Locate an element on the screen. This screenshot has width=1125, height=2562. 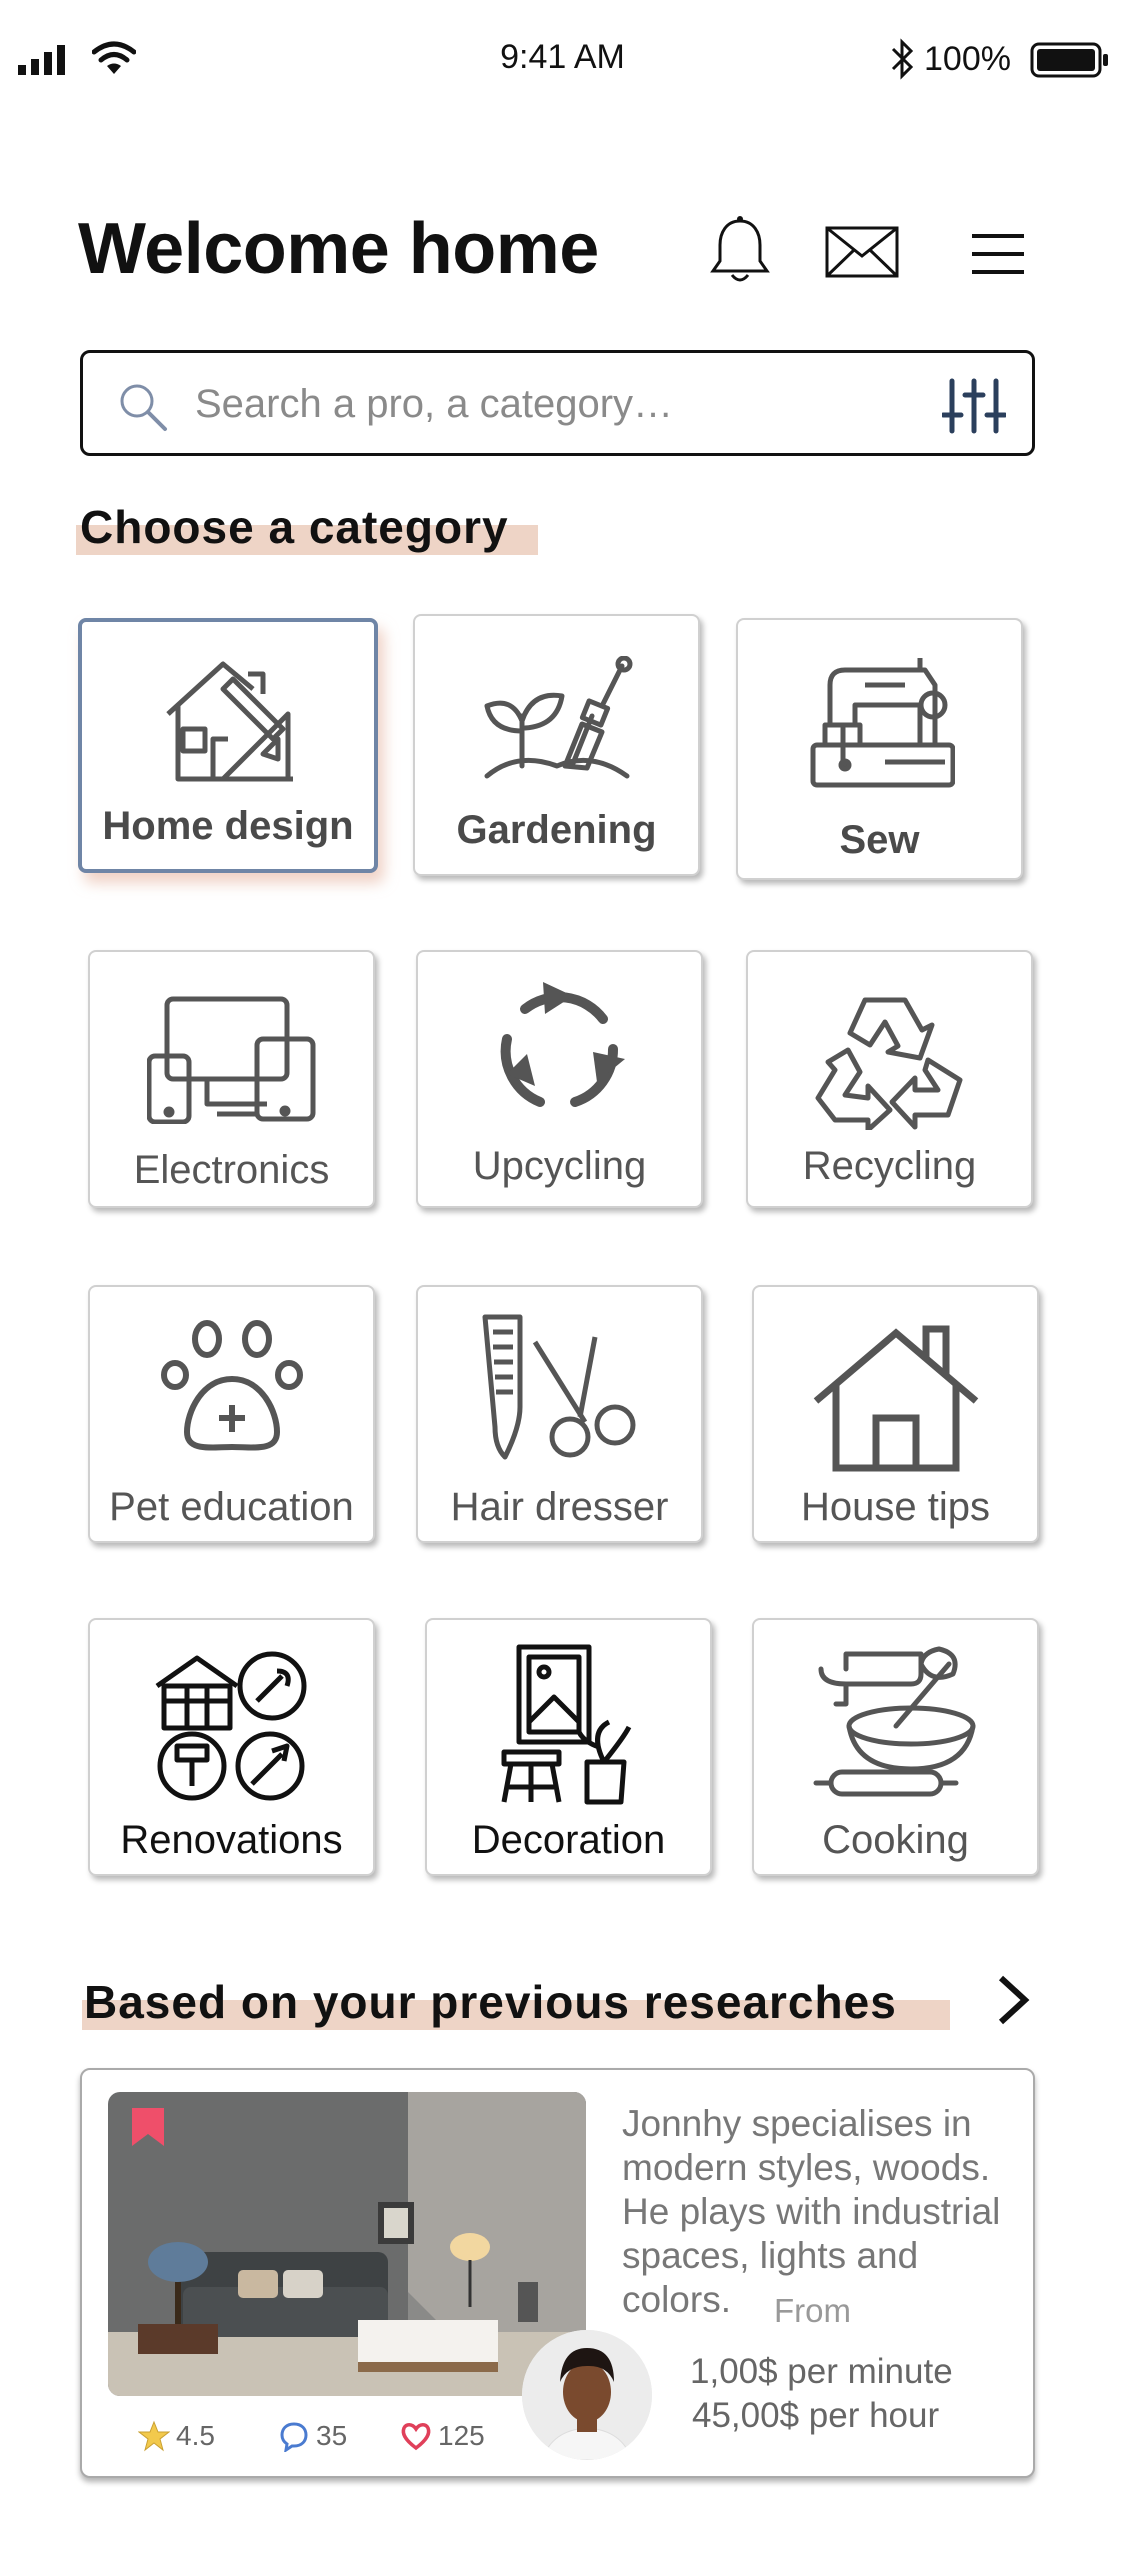
category-card-renovations: Renovations is located at coordinates (231, 1747).